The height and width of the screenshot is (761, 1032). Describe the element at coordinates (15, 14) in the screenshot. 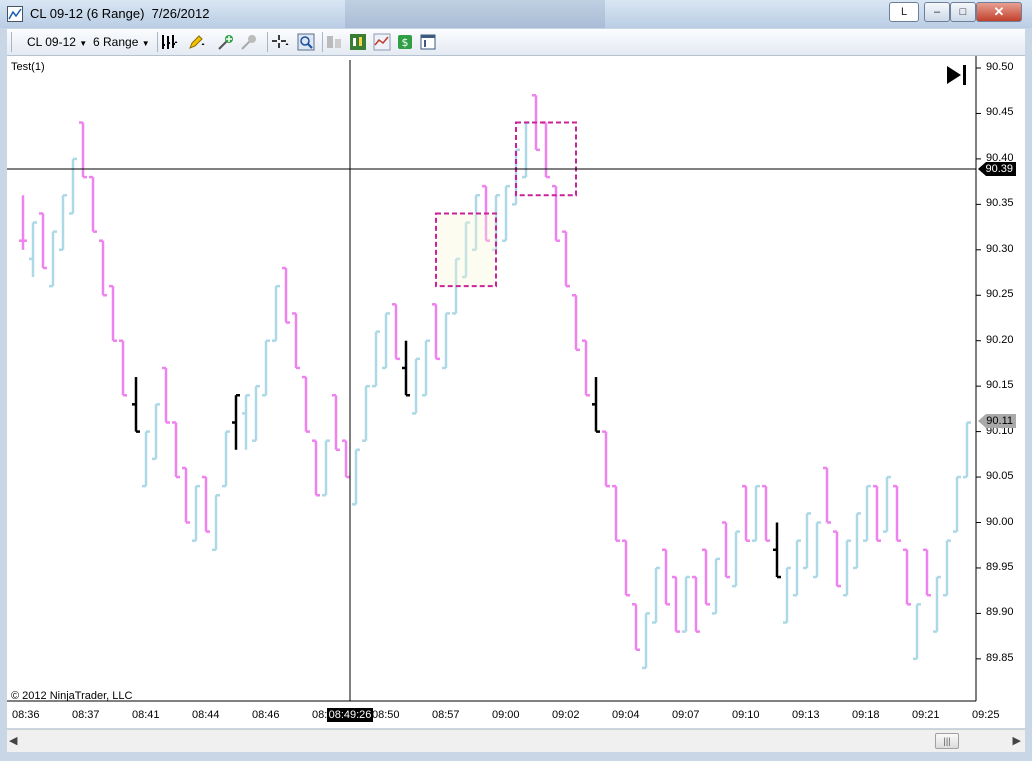

I see `chart-app-icon` at that location.